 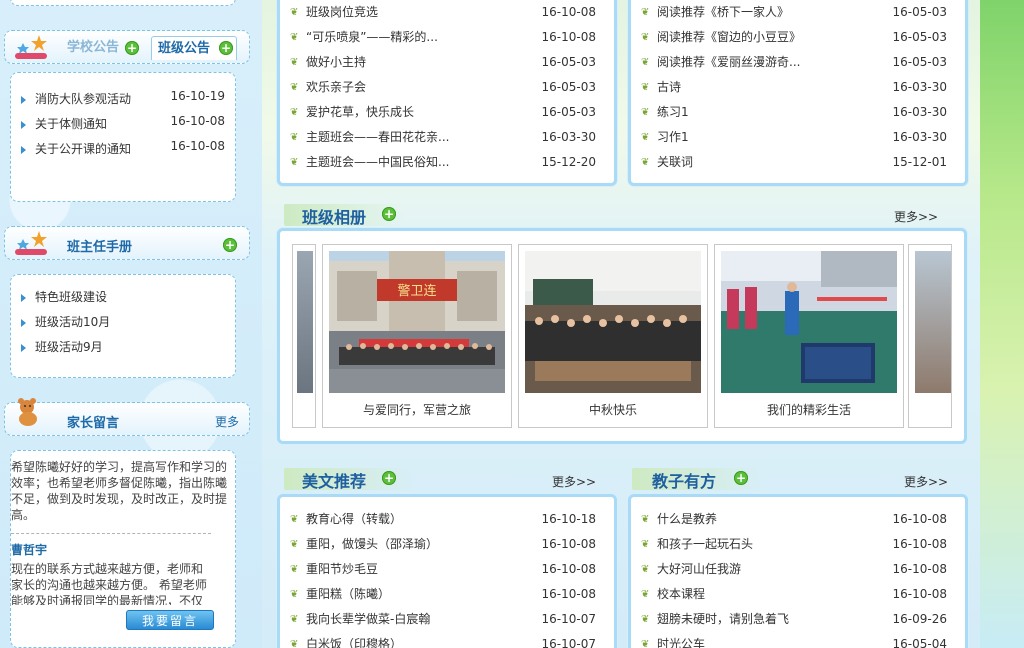 What do you see at coordinates (447, 137) in the screenshot?
I see `list-item: ❦ 主题班会——春田花花亲... 16-03-30` at bounding box center [447, 137].